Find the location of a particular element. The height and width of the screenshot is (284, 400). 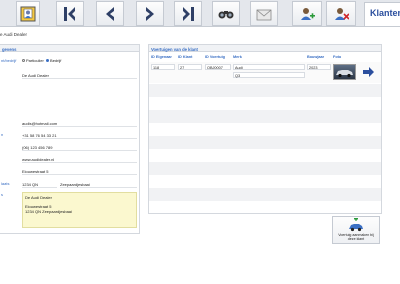

first-record-button is located at coordinates (70, 13).